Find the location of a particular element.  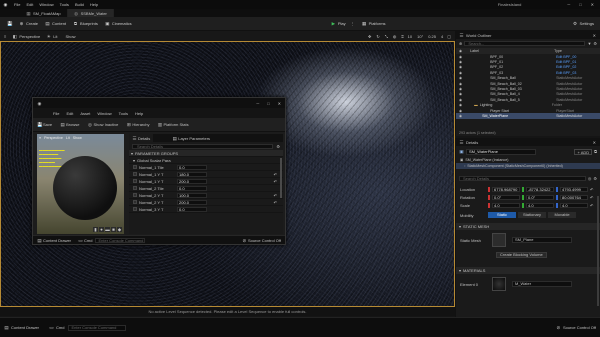

materials-section-header: ▾ MATERIALS is located at coordinates (528, 270).